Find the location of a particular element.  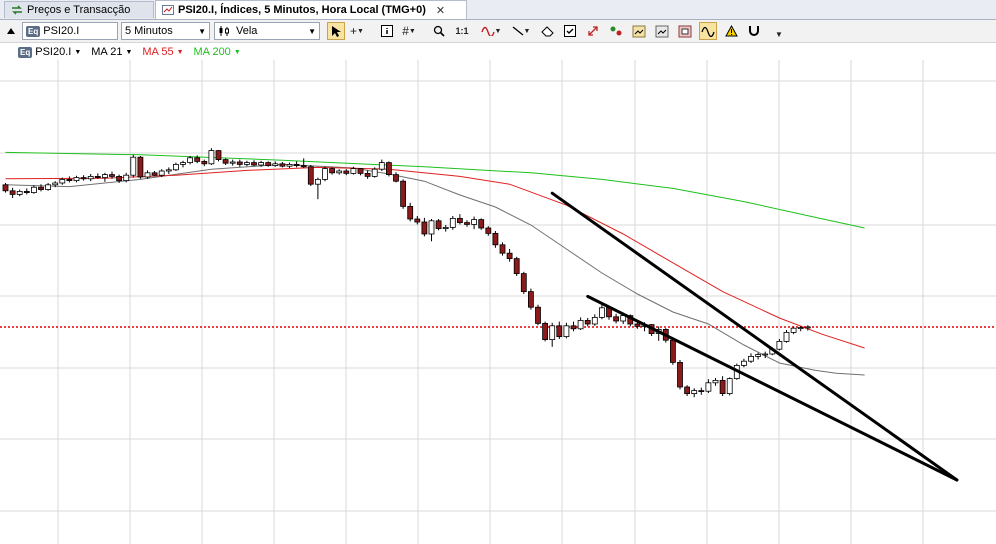

legend-ma55: MA 55 ▼ is located at coordinates (162, 52).